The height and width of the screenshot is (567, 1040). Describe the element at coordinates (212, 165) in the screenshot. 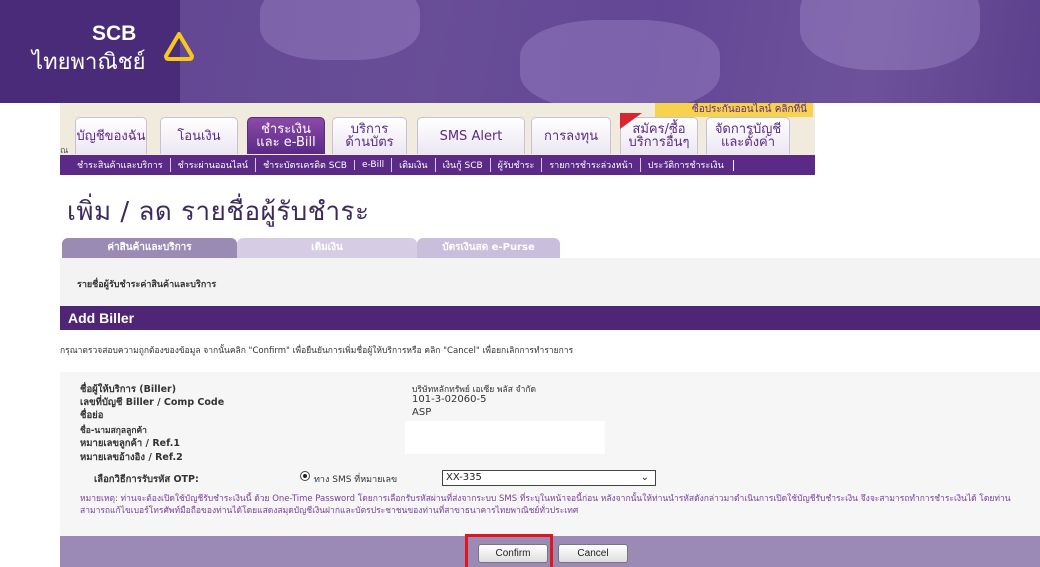

I see `subnav-item: ชำระผ่านออนไลน์` at that location.